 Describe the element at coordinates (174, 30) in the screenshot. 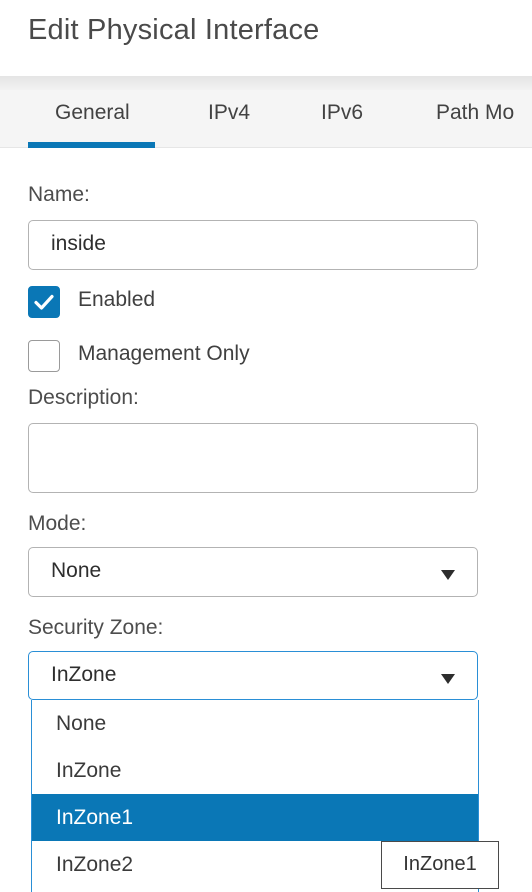

I see `dialog-title: Edit Physical Interface` at that location.